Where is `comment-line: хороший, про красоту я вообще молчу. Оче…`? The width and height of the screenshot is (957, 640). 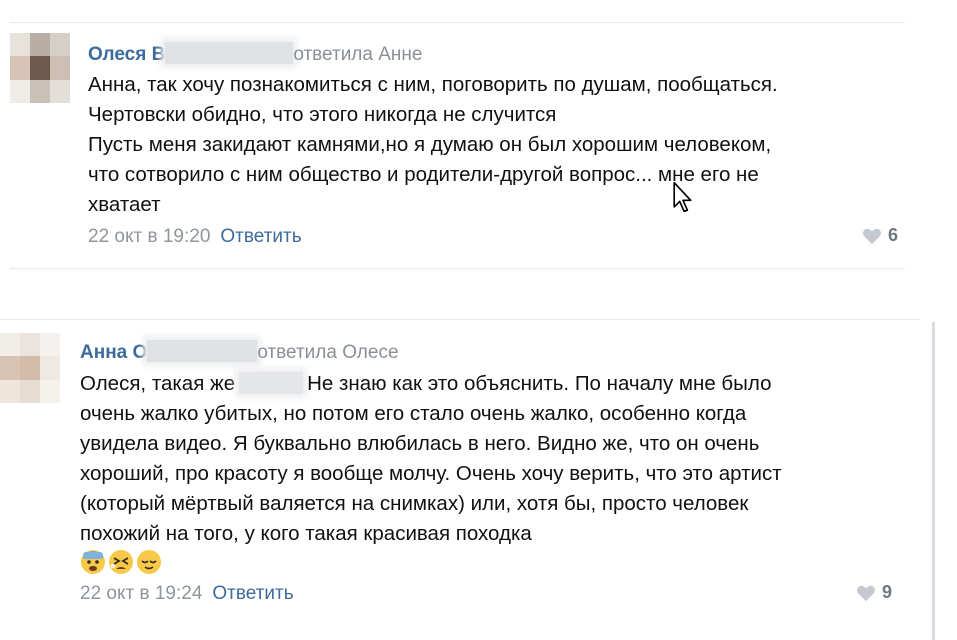 comment-line: хороший, про красоту я вообще молчу. Оче… is located at coordinates (431, 473).